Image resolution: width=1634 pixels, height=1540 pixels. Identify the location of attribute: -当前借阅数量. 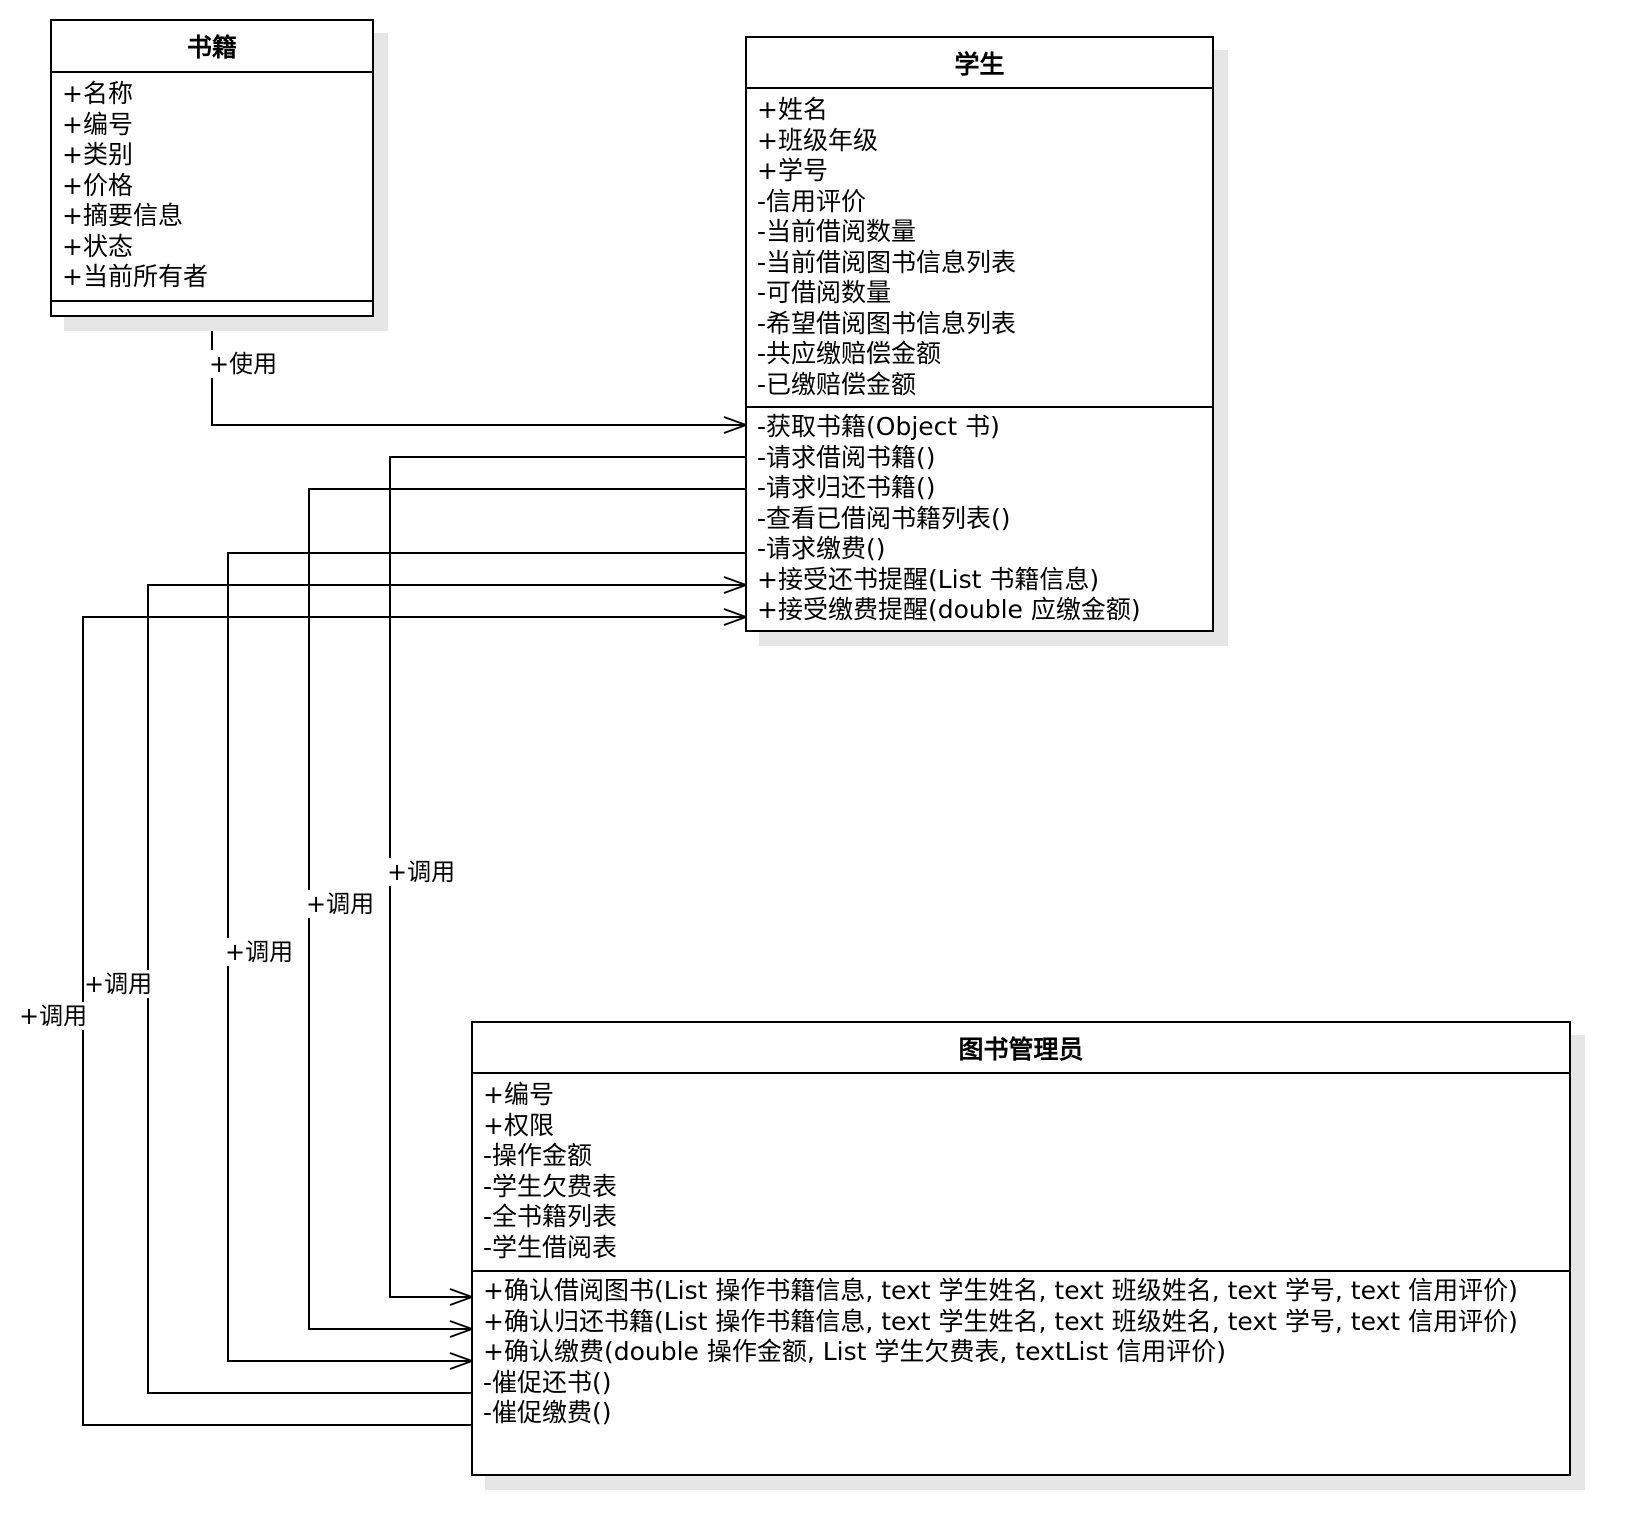
(837, 231).